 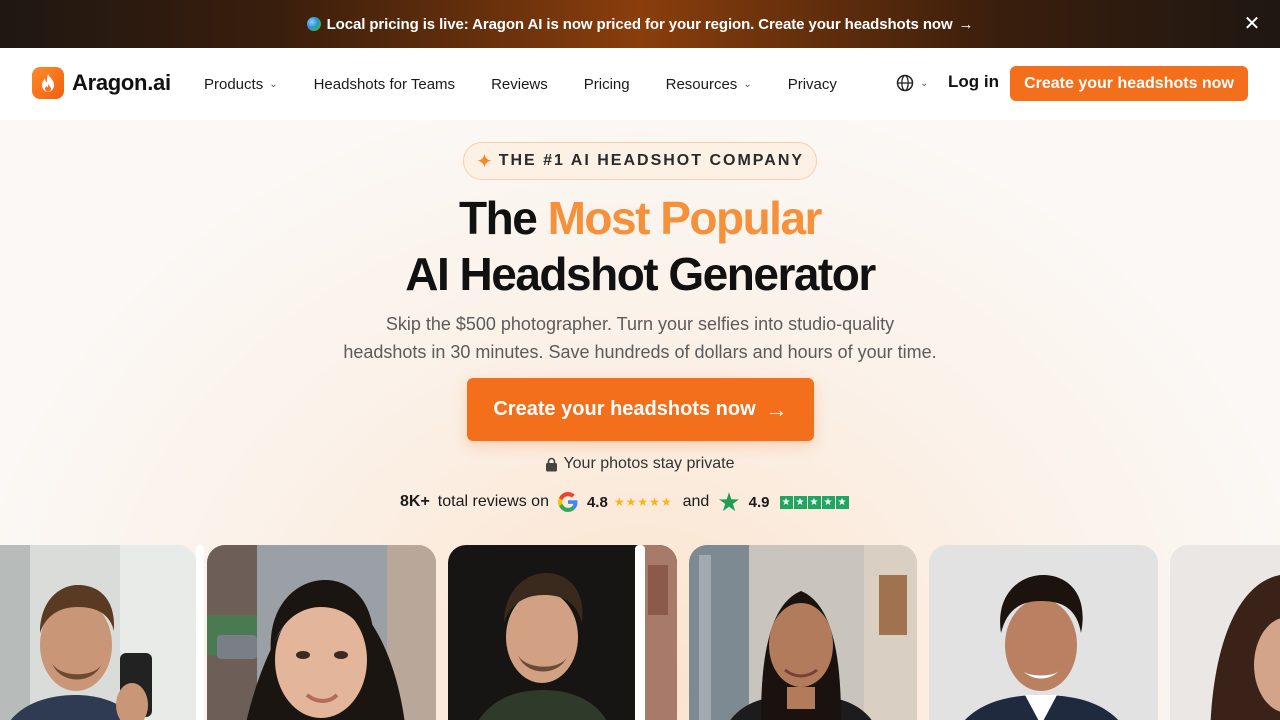 What do you see at coordinates (415, 501) in the screenshot?
I see `review-count: 8K+` at bounding box center [415, 501].